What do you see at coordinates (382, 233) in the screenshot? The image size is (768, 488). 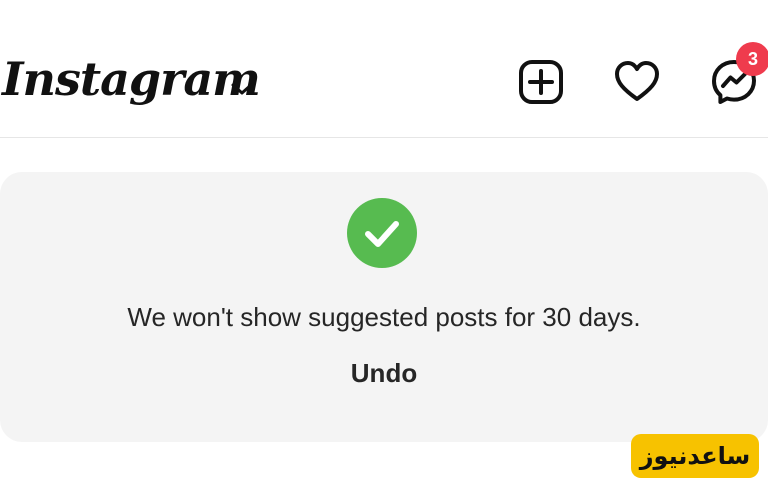 I see `check-circle-icon` at bounding box center [382, 233].